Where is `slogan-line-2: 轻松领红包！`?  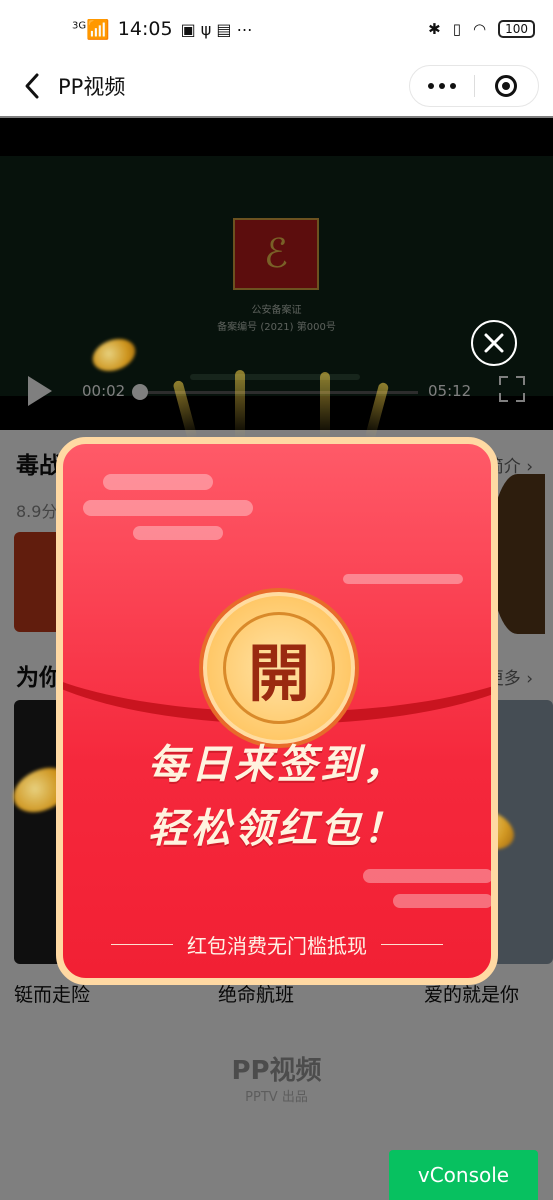 slogan-line-2: 轻松领红包！ is located at coordinates (277, 829).